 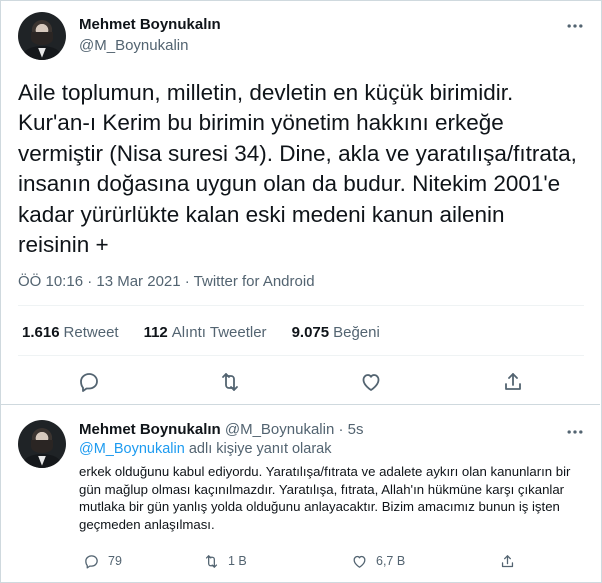 What do you see at coordinates (237, 561) in the screenshot?
I see `retweet-count: 1 B` at bounding box center [237, 561].